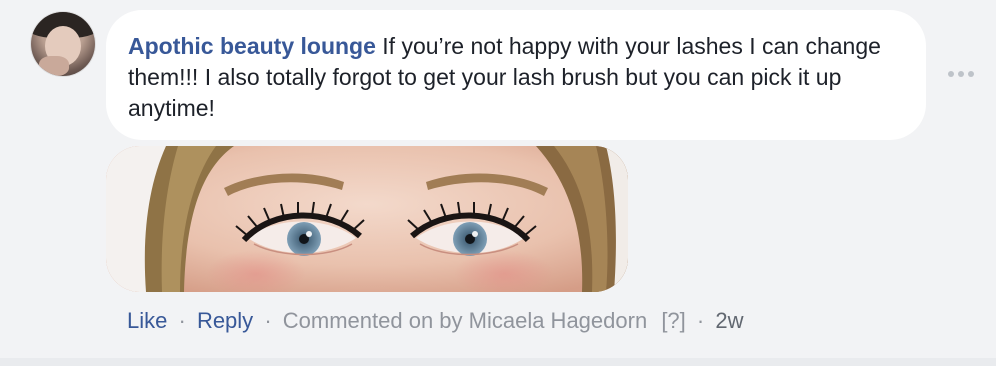  What do you see at coordinates (63, 44) in the screenshot?
I see `commenter-avatar` at bounding box center [63, 44].